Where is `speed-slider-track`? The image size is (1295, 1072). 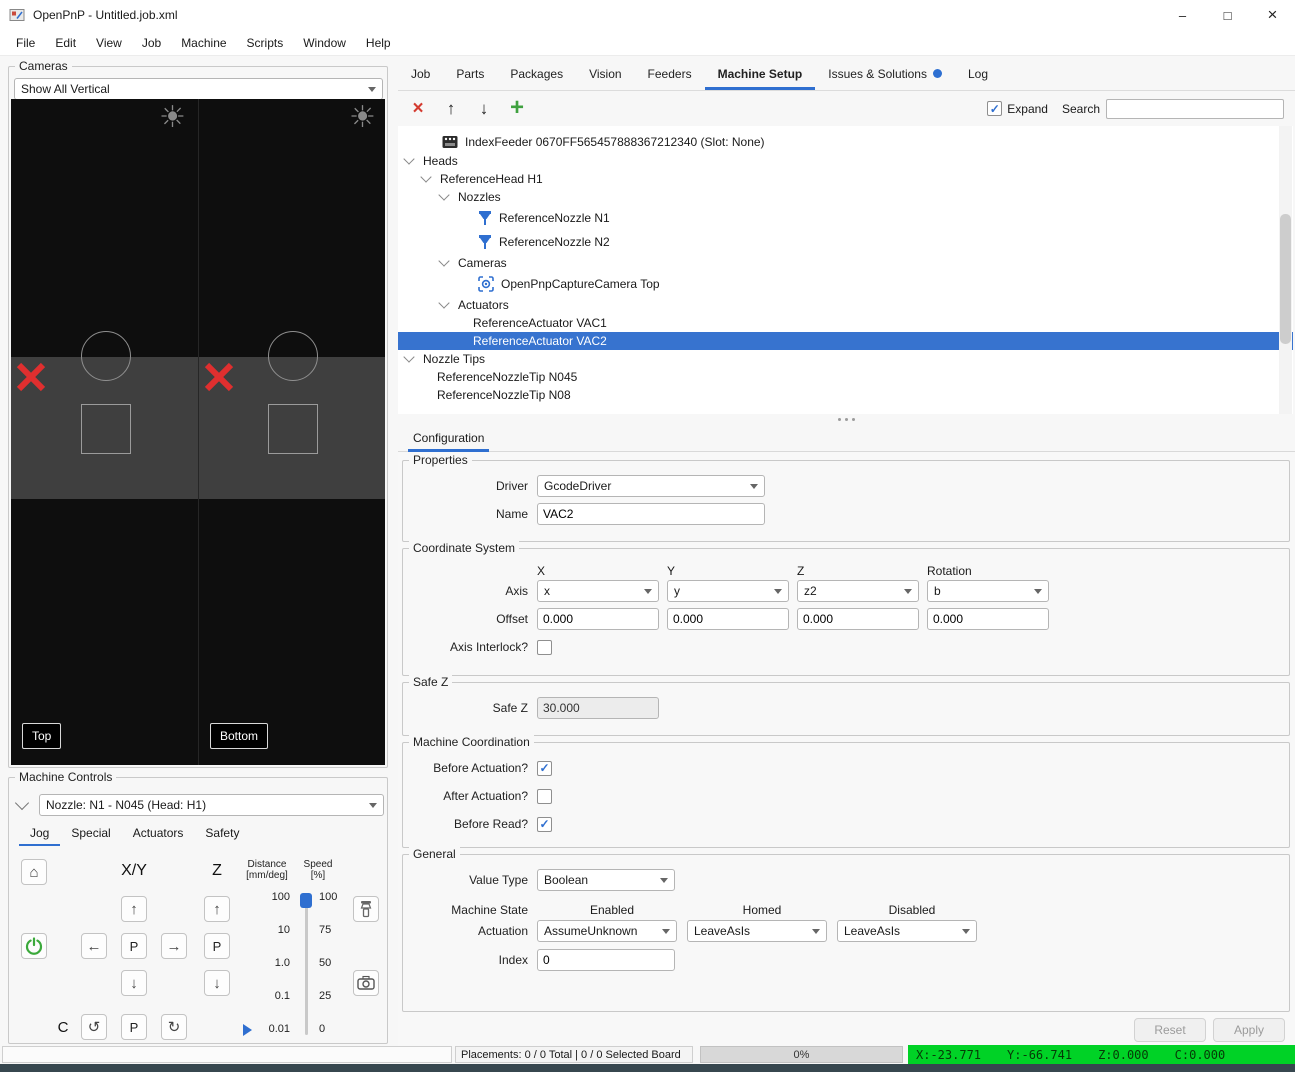 speed-slider-track is located at coordinates (306, 967).